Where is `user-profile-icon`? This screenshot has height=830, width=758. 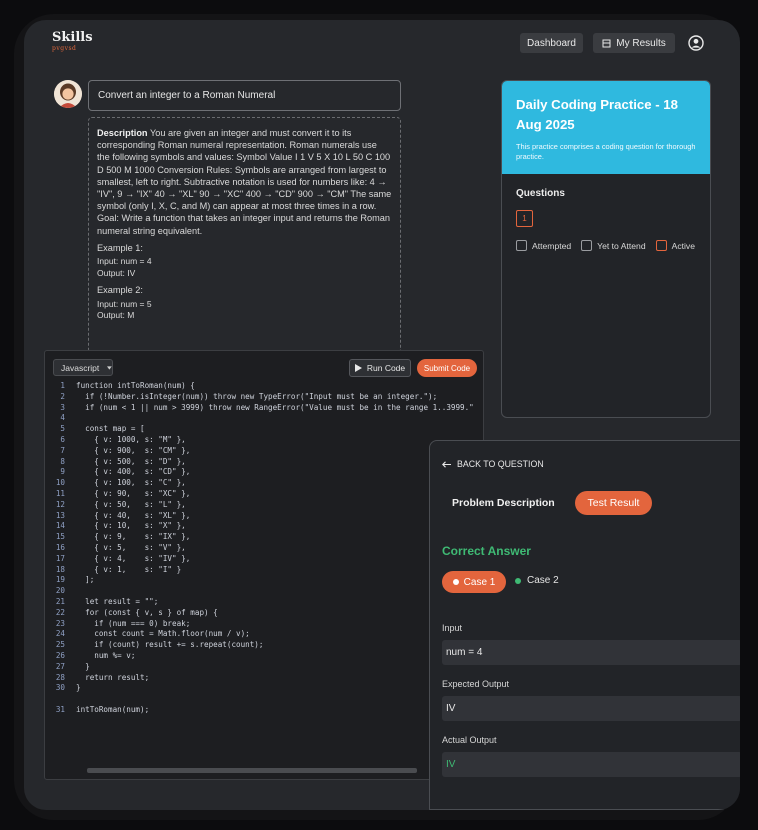
user-profile-icon is located at coordinates (696, 43).